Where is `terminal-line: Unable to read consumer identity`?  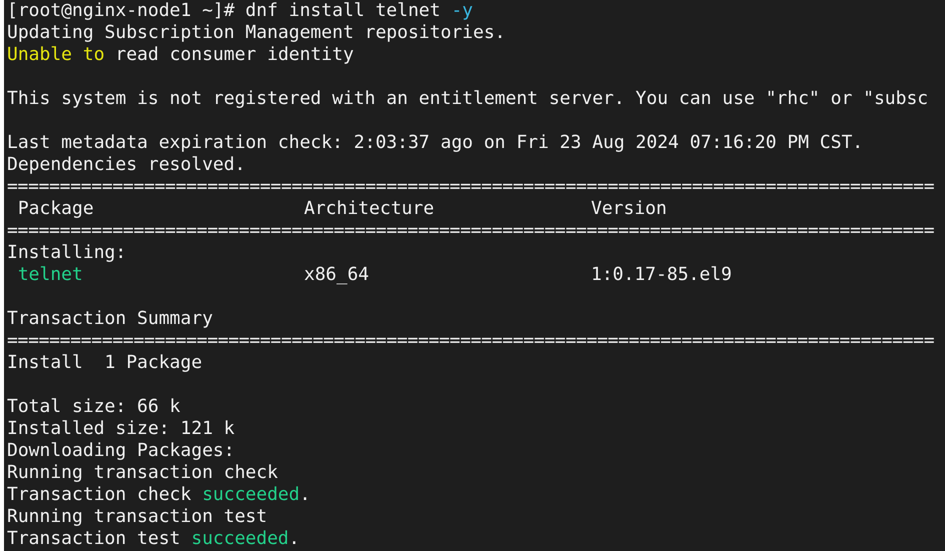 terminal-line: Unable to read consumer identity is located at coordinates (180, 55).